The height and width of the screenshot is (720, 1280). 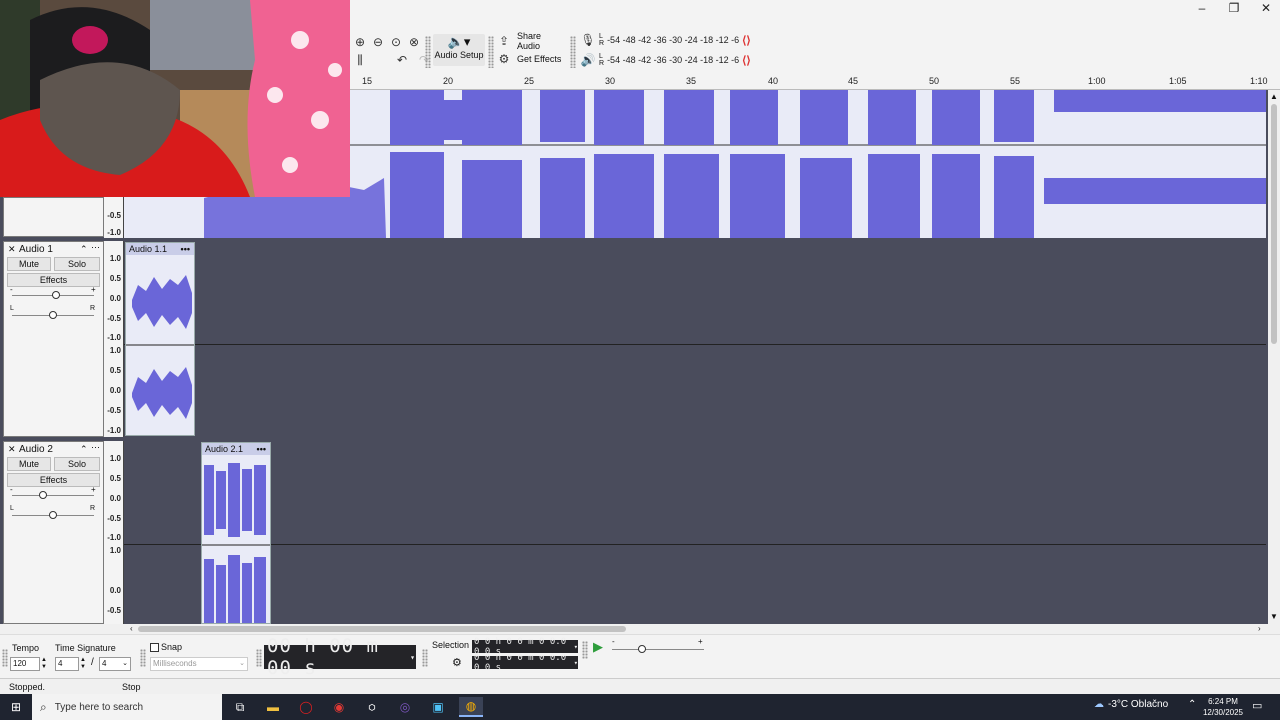 I want to click on taskbar-search: ⌕ Type here to search, so click(x=127, y=707).